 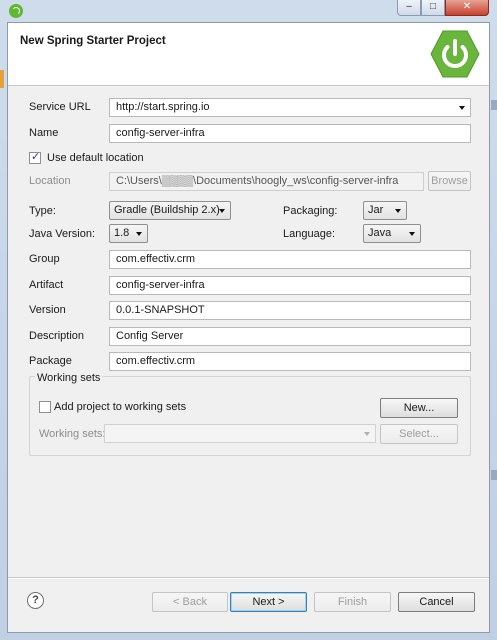 I want to click on cancel-button: Cancel, so click(x=436, y=602).